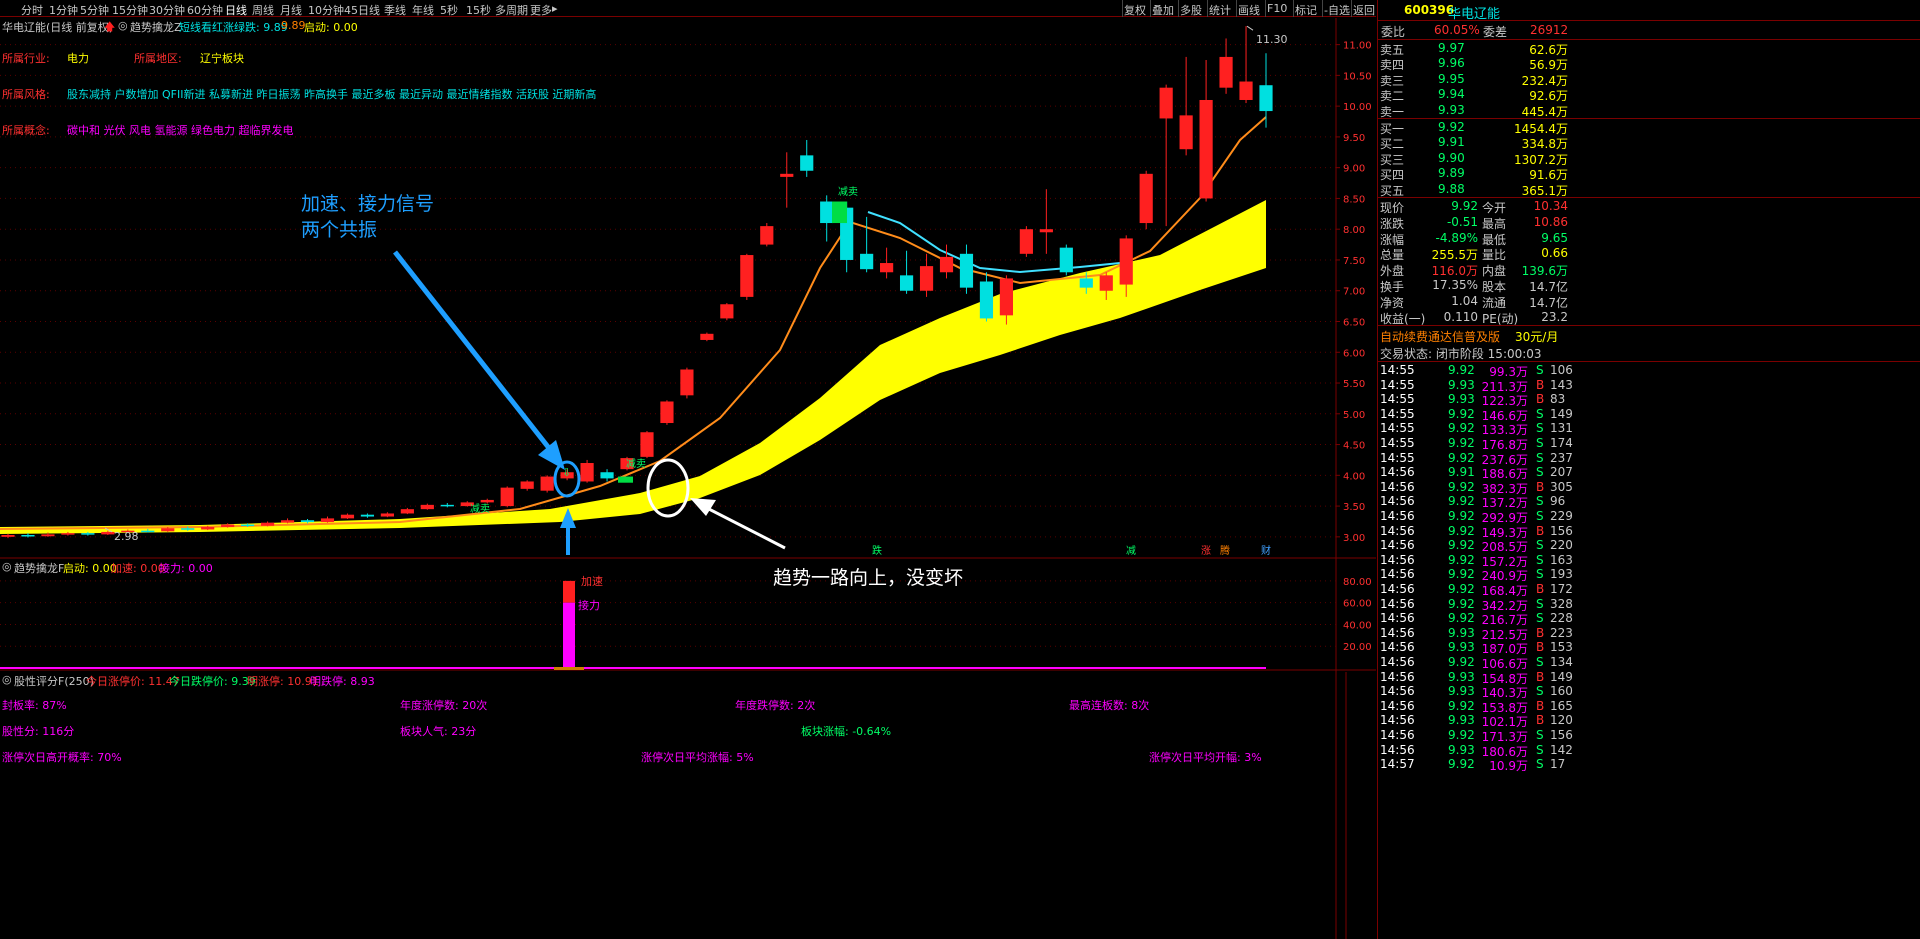 The width and height of the screenshot is (1920, 939). What do you see at coordinates (1561, 559) in the screenshot?
I see `tick-count: 163` at bounding box center [1561, 559].